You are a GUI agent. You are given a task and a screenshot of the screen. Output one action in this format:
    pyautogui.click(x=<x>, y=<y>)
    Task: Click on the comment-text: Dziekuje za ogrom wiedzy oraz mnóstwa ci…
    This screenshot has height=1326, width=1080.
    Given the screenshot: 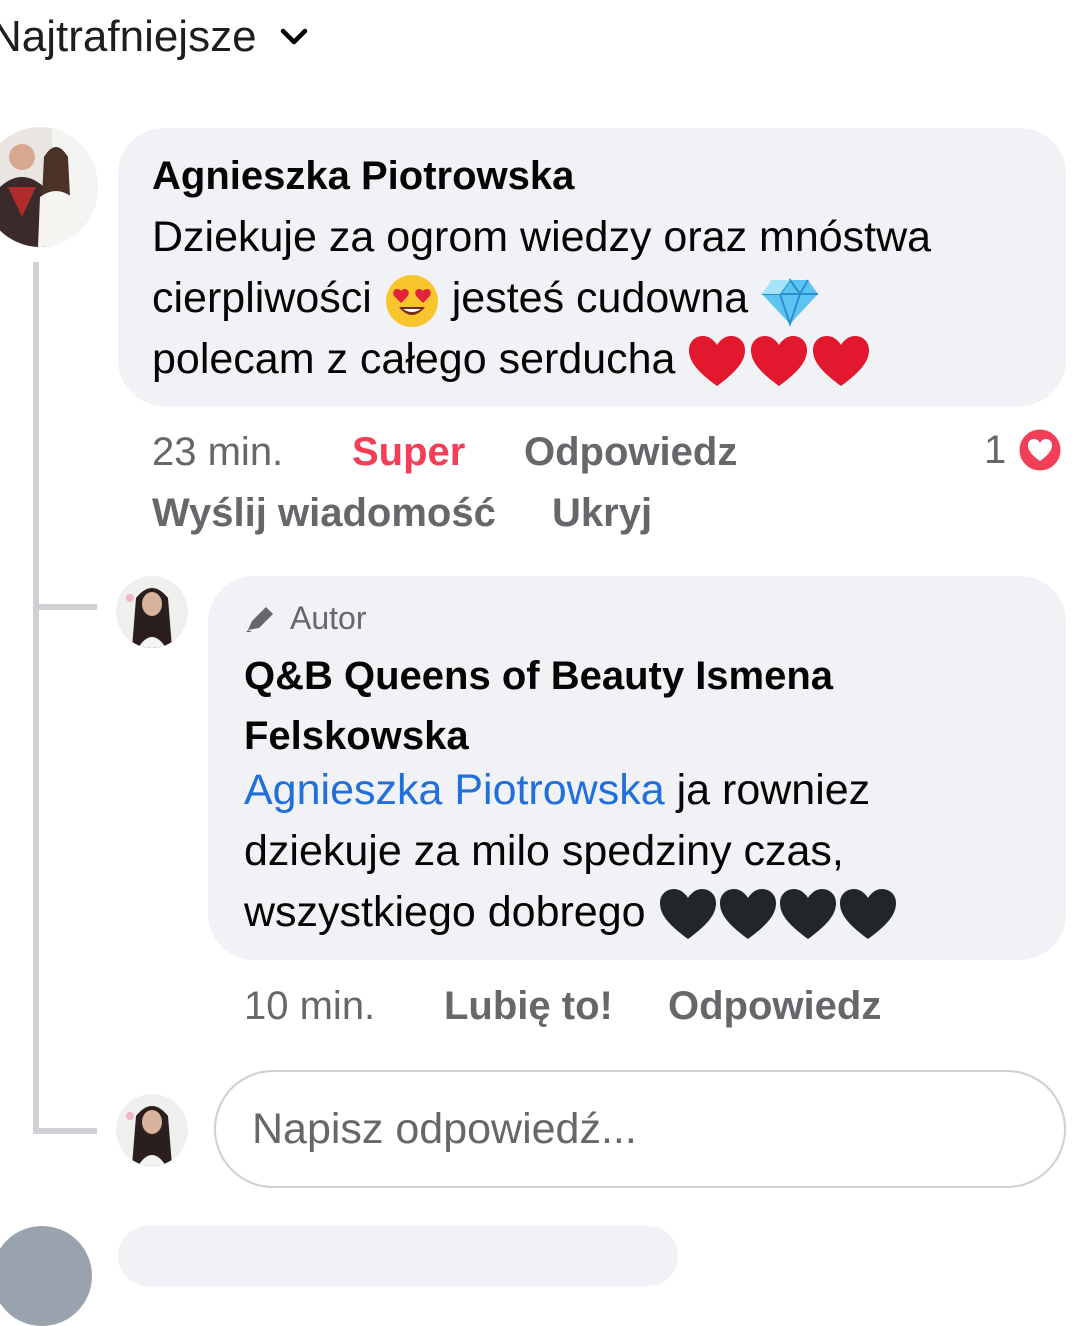 What is the action you would take?
    pyautogui.click(x=602, y=298)
    